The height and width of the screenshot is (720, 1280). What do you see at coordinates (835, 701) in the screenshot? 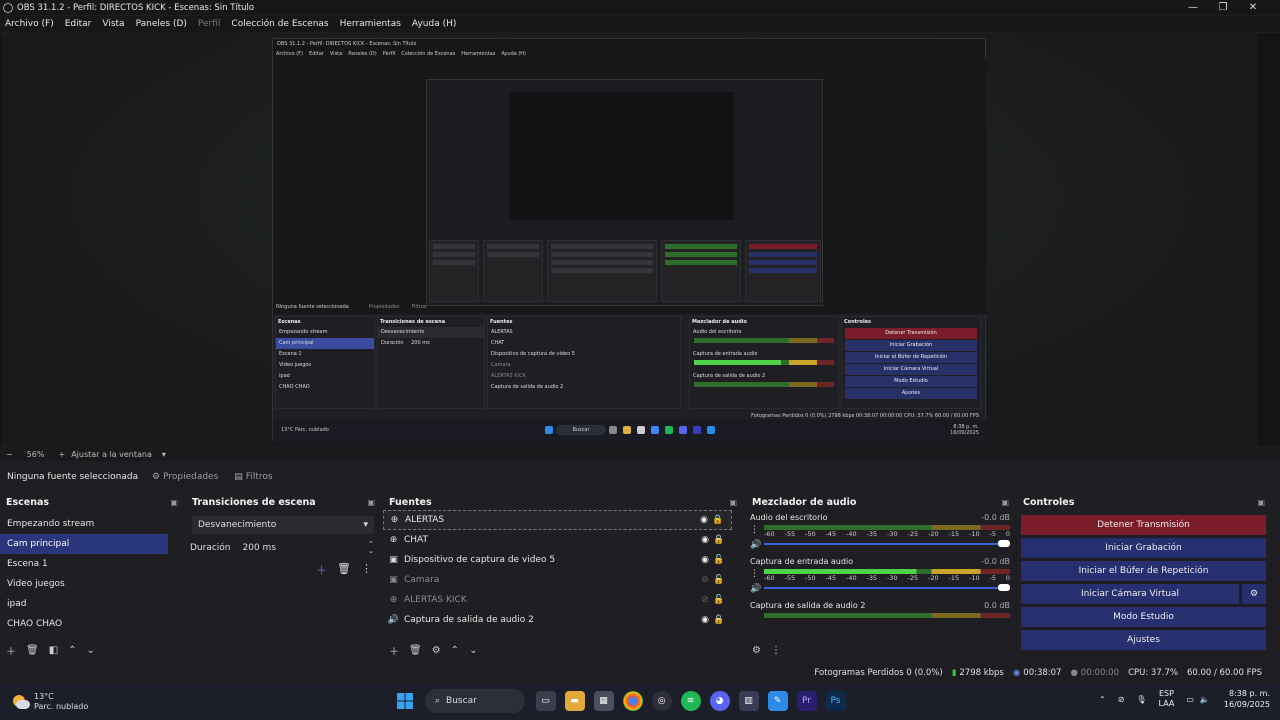
I see `photoshop-icon: Ps` at bounding box center [835, 701].